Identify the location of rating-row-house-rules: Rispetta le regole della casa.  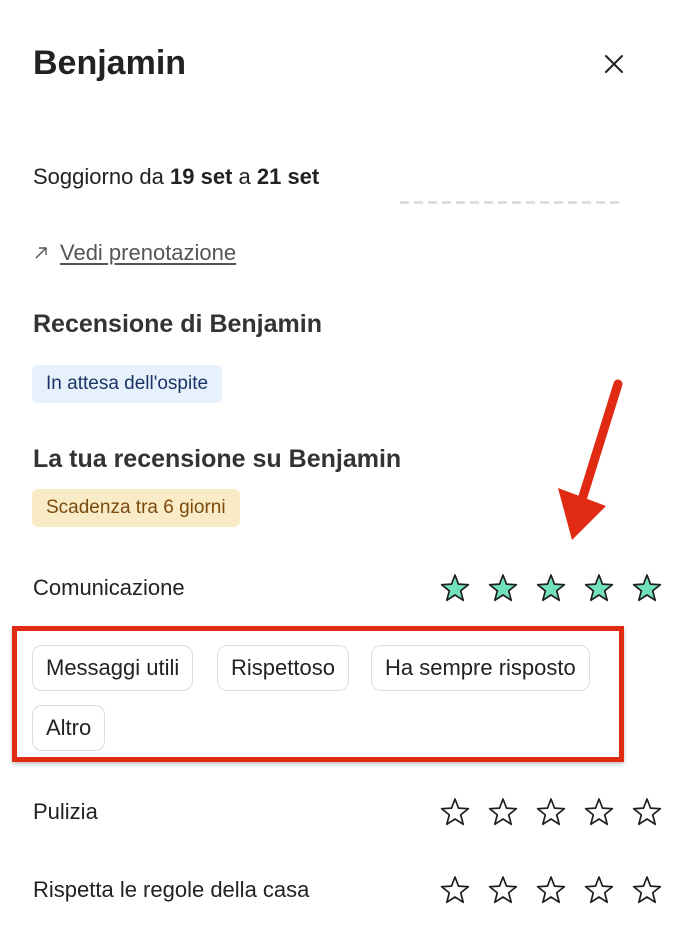
(348, 890).